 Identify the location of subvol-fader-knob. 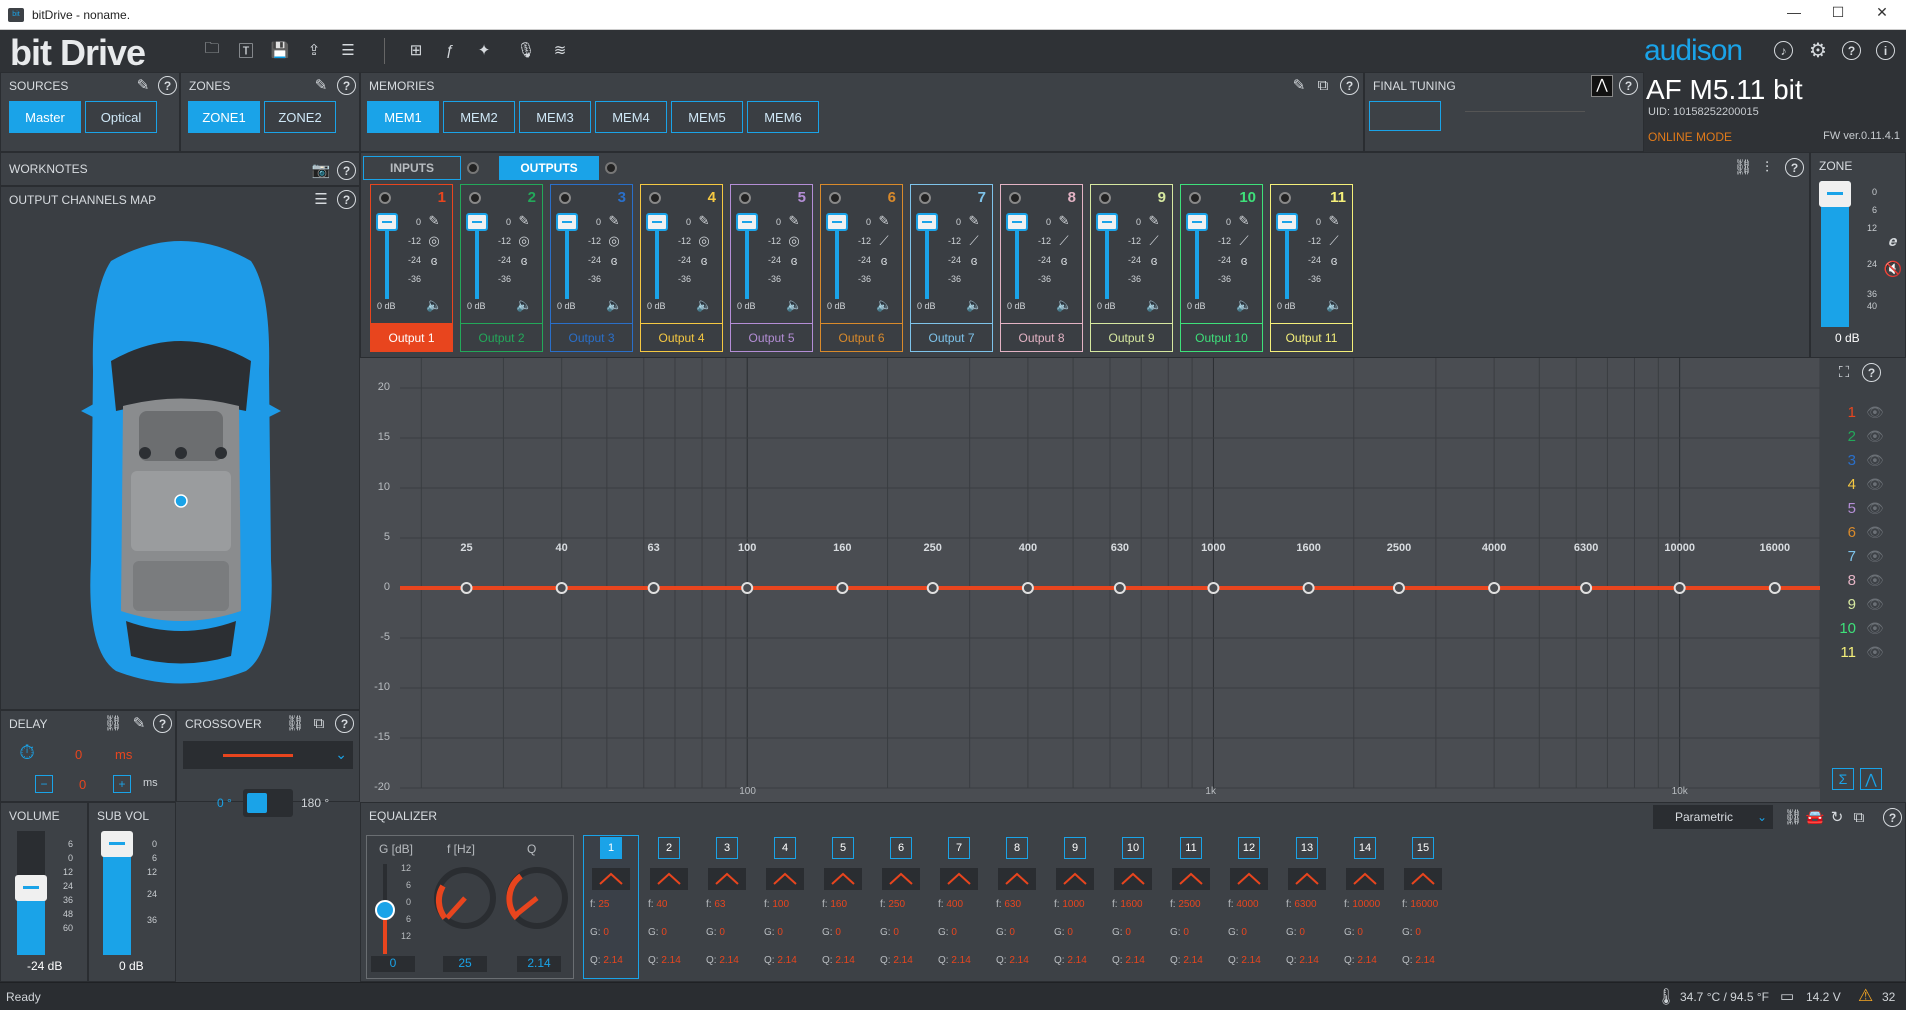
(117, 844).